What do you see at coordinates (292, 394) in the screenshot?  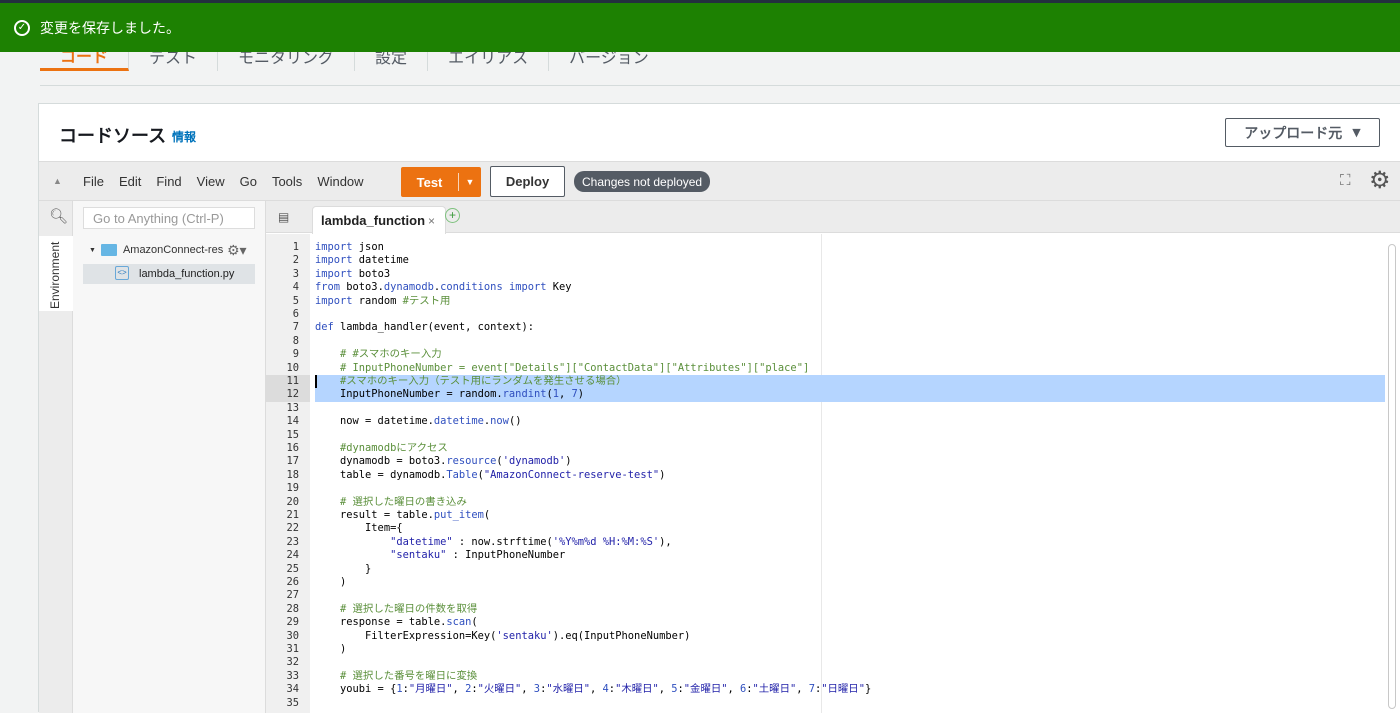 I see `line-number: 12` at bounding box center [292, 394].